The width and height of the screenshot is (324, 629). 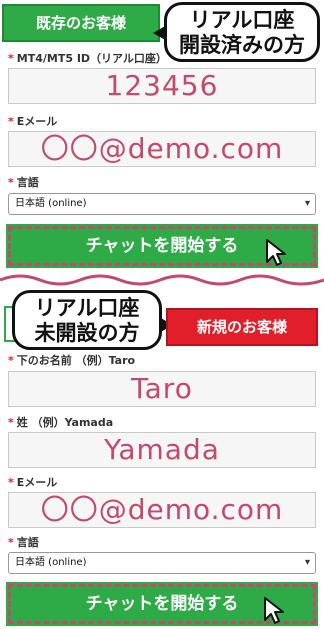 I want to click on mt-id-label-text: MT4/MT5 ID（リアル口座）, so click(x=91, y=58).